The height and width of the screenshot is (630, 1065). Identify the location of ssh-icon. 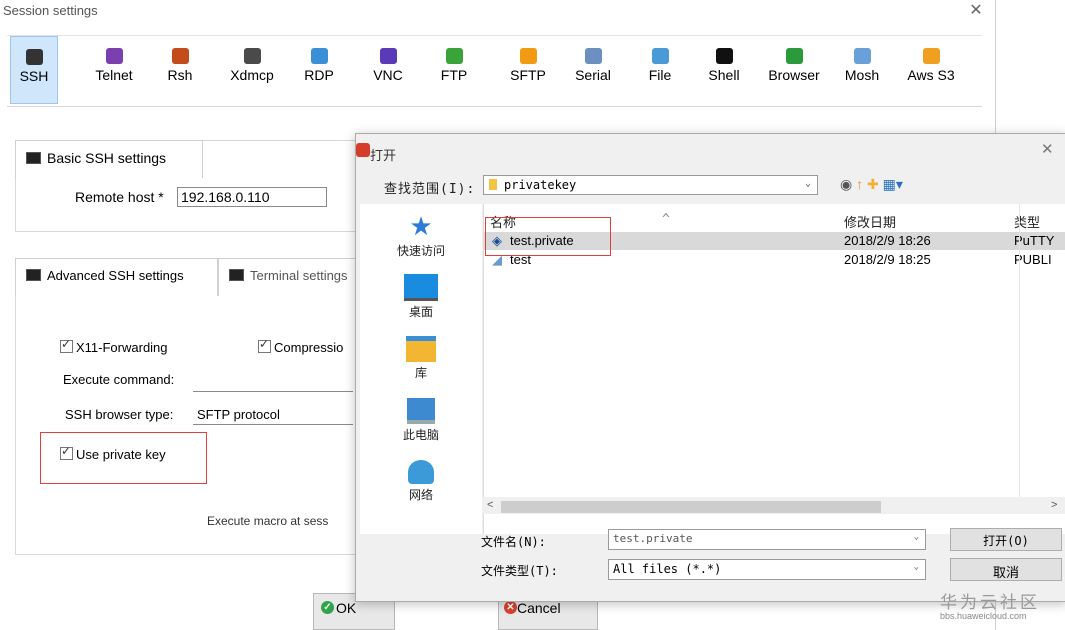
(34, 57).